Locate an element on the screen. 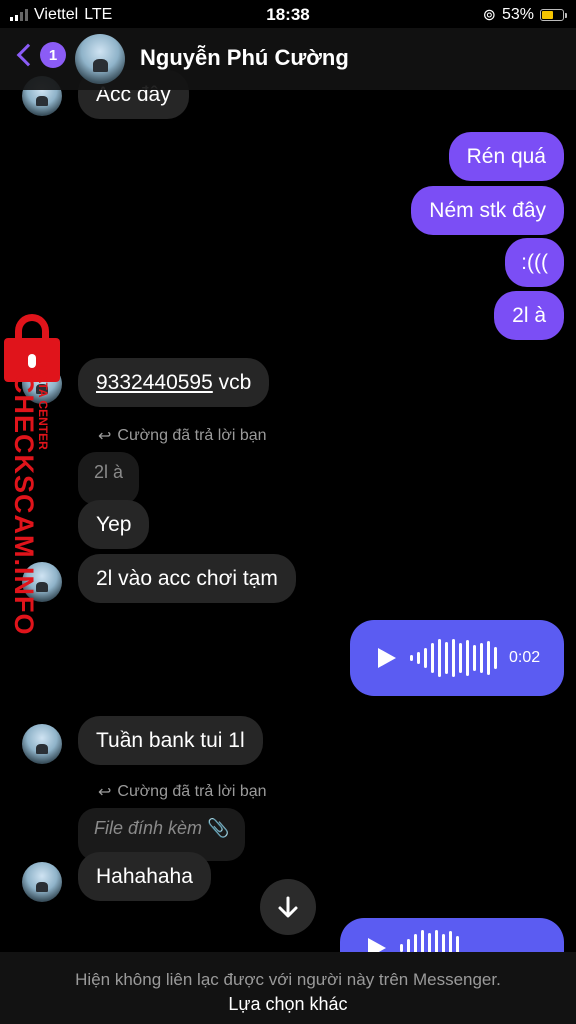 Image resolution: width=576 pixels, height=1024 pixels. unread-badge: 1 is located at coordinates (53, 55).